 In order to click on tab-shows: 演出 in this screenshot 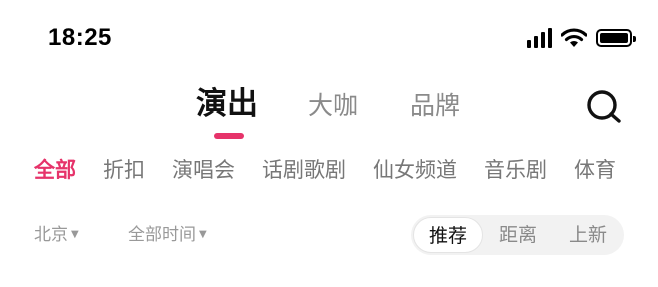, I will do `click(227, 104)`.